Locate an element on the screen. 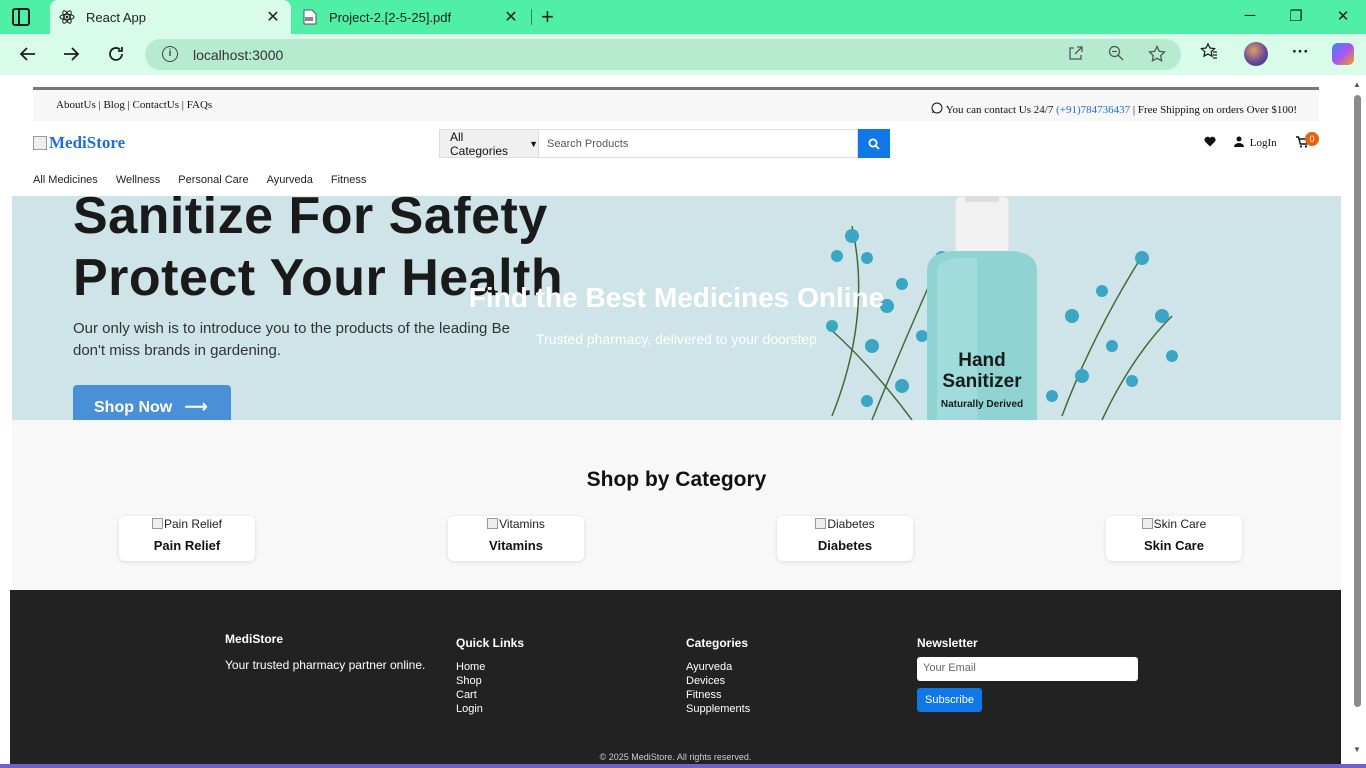 Image resolution: width=1366 pixels, height=768 pixels. nav-personal-care: Personal Care is located at coordinates (213, 180).